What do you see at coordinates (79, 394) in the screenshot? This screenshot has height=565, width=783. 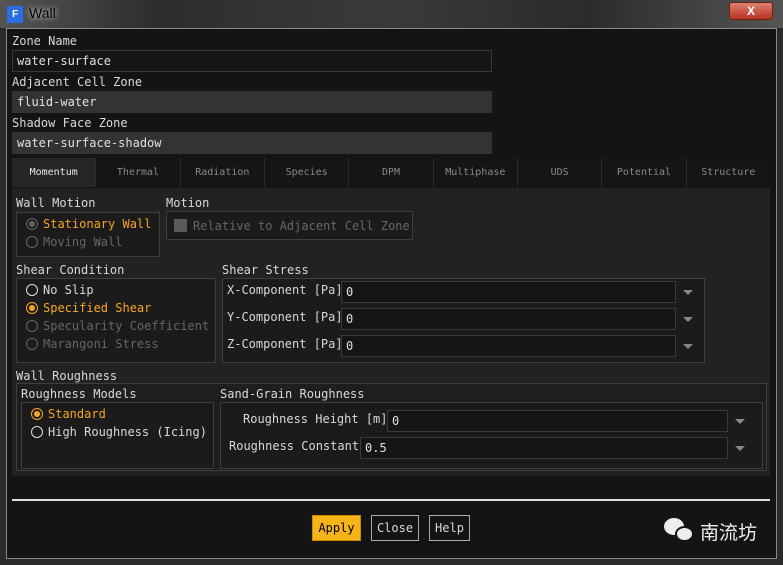 I see `roughness-models-label: Roughness Models` at bounding box center [79, 394].